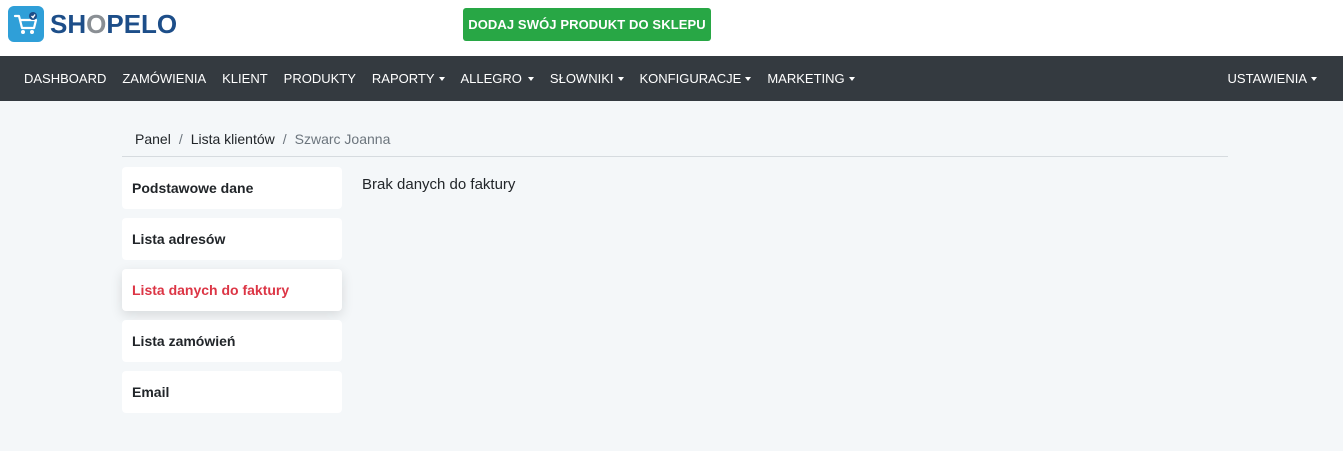  I want to click on nav-konfiguracje: KONFIGURACJE, so click(696, 78).